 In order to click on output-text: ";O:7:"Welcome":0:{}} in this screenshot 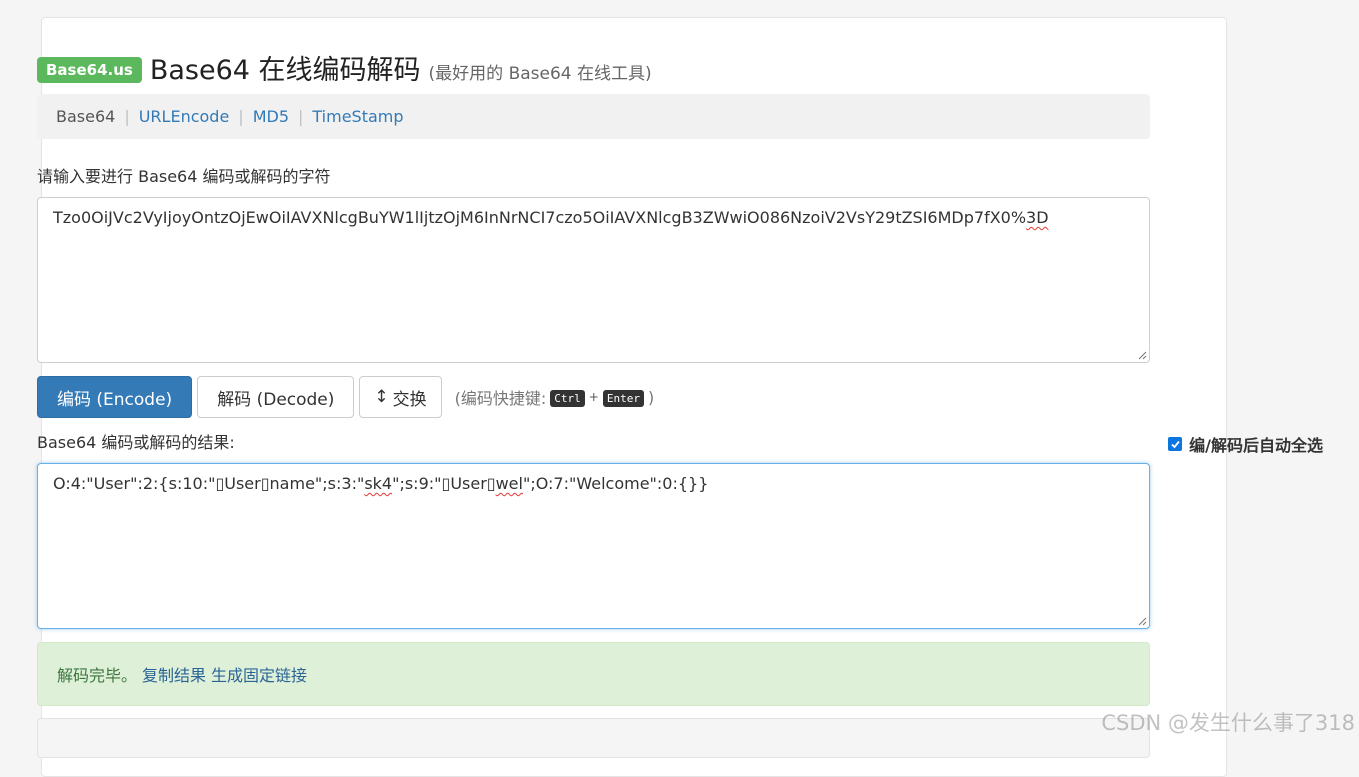, I will do `click(615, 483)`.